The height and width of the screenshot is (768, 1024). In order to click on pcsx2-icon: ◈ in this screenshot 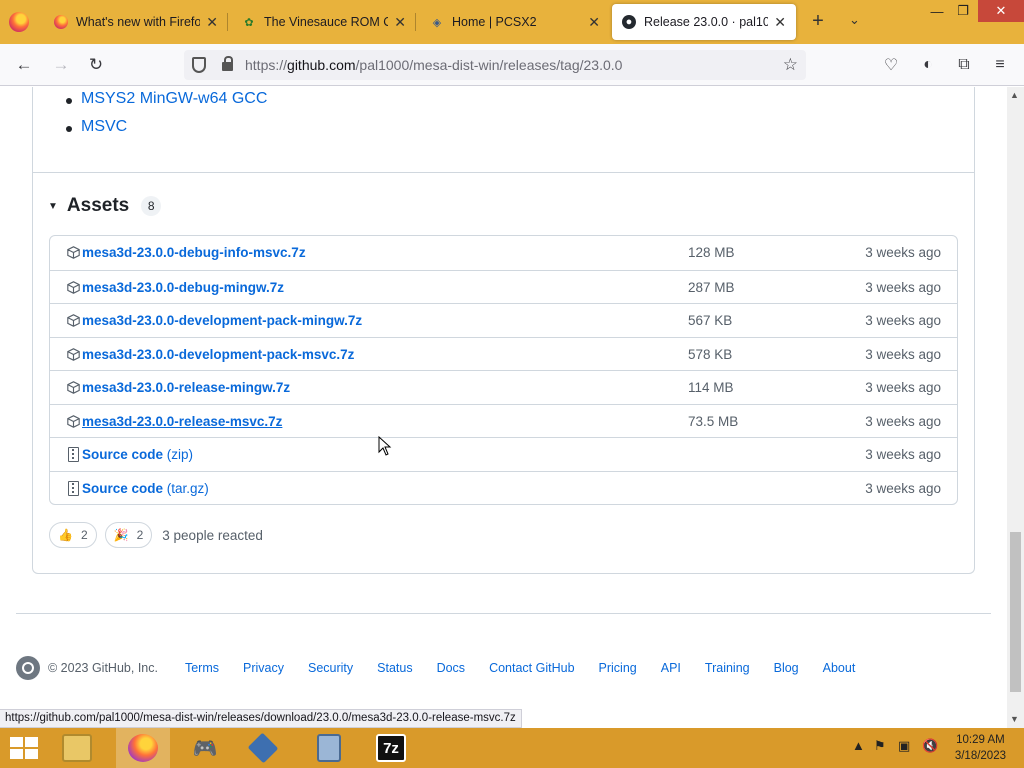, I will do `click(437, 22)`.